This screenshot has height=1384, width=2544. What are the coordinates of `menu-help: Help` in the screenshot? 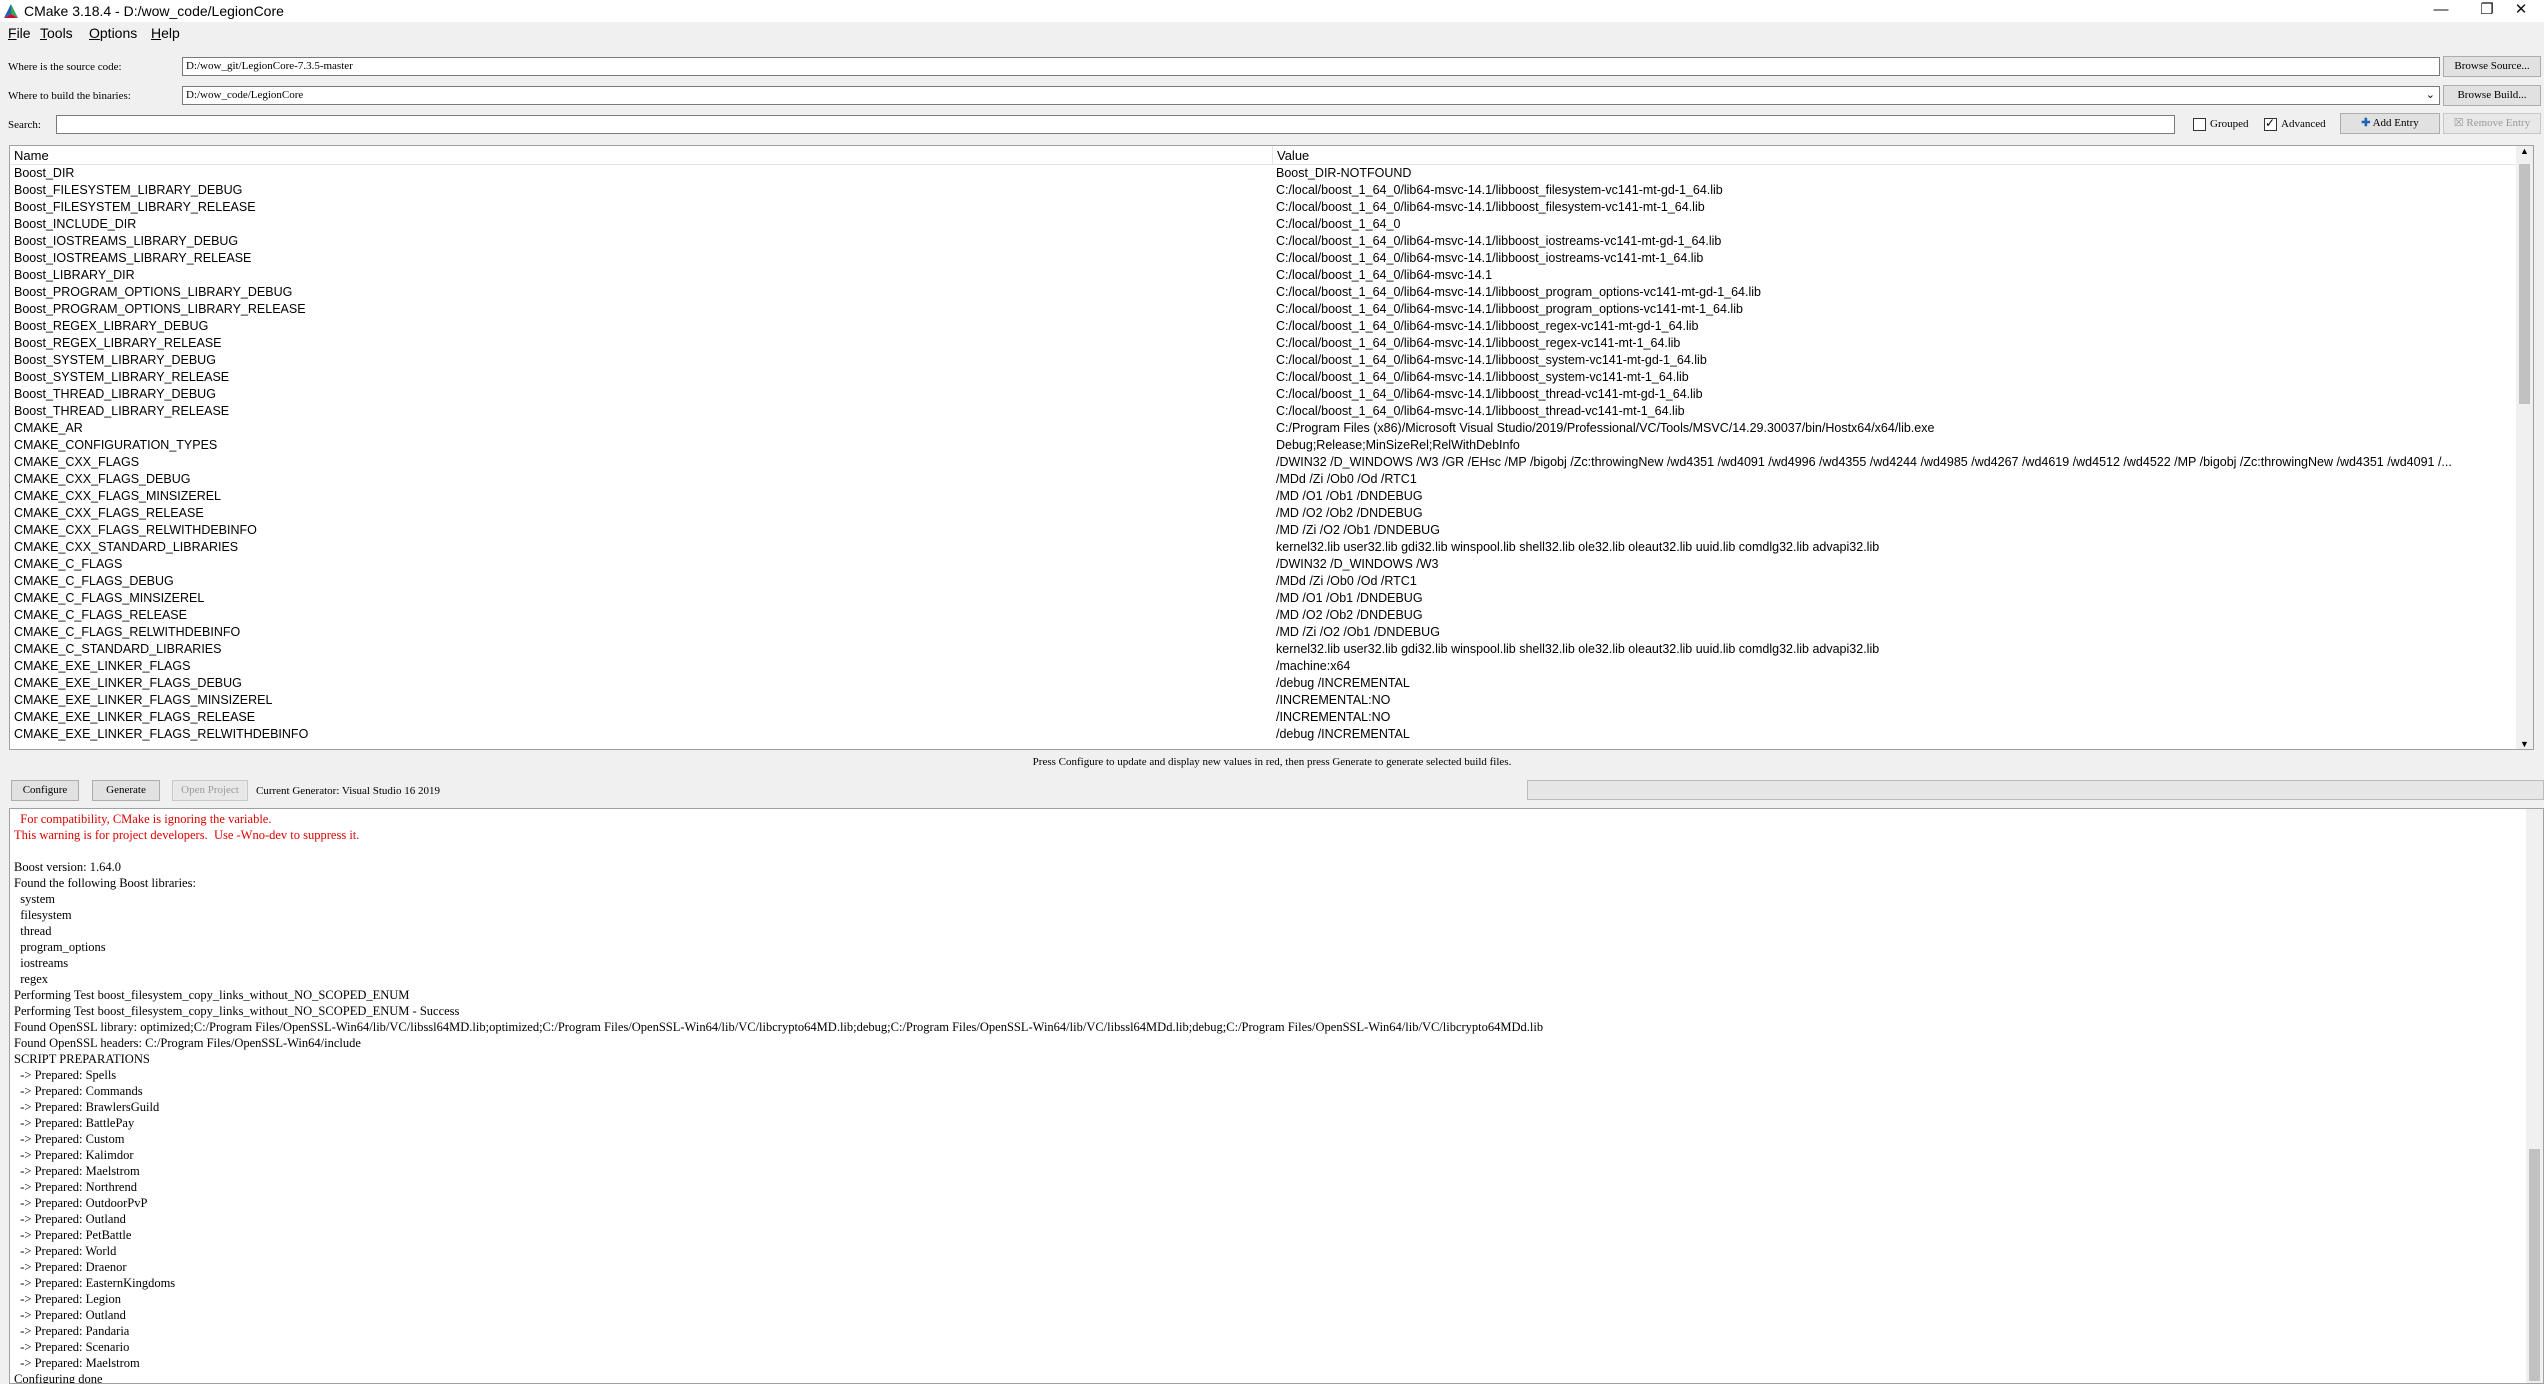 It's located at (165, 33).